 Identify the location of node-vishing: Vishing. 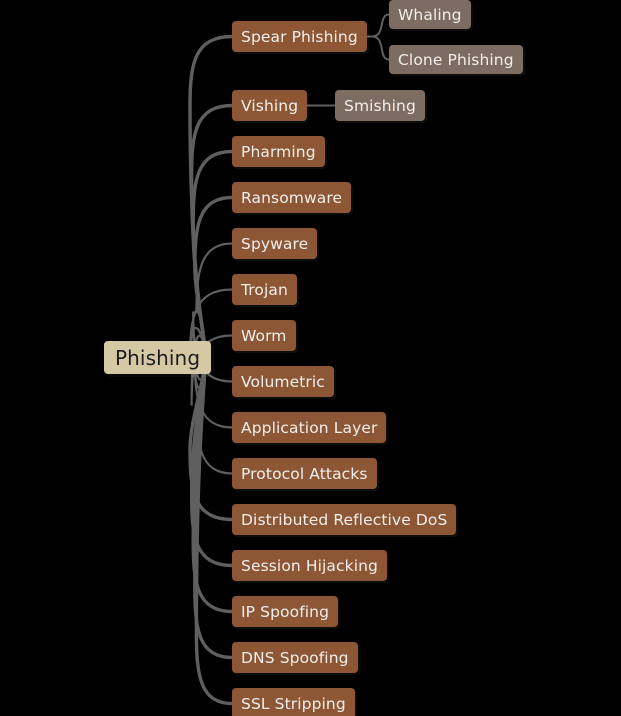
(270, 105).